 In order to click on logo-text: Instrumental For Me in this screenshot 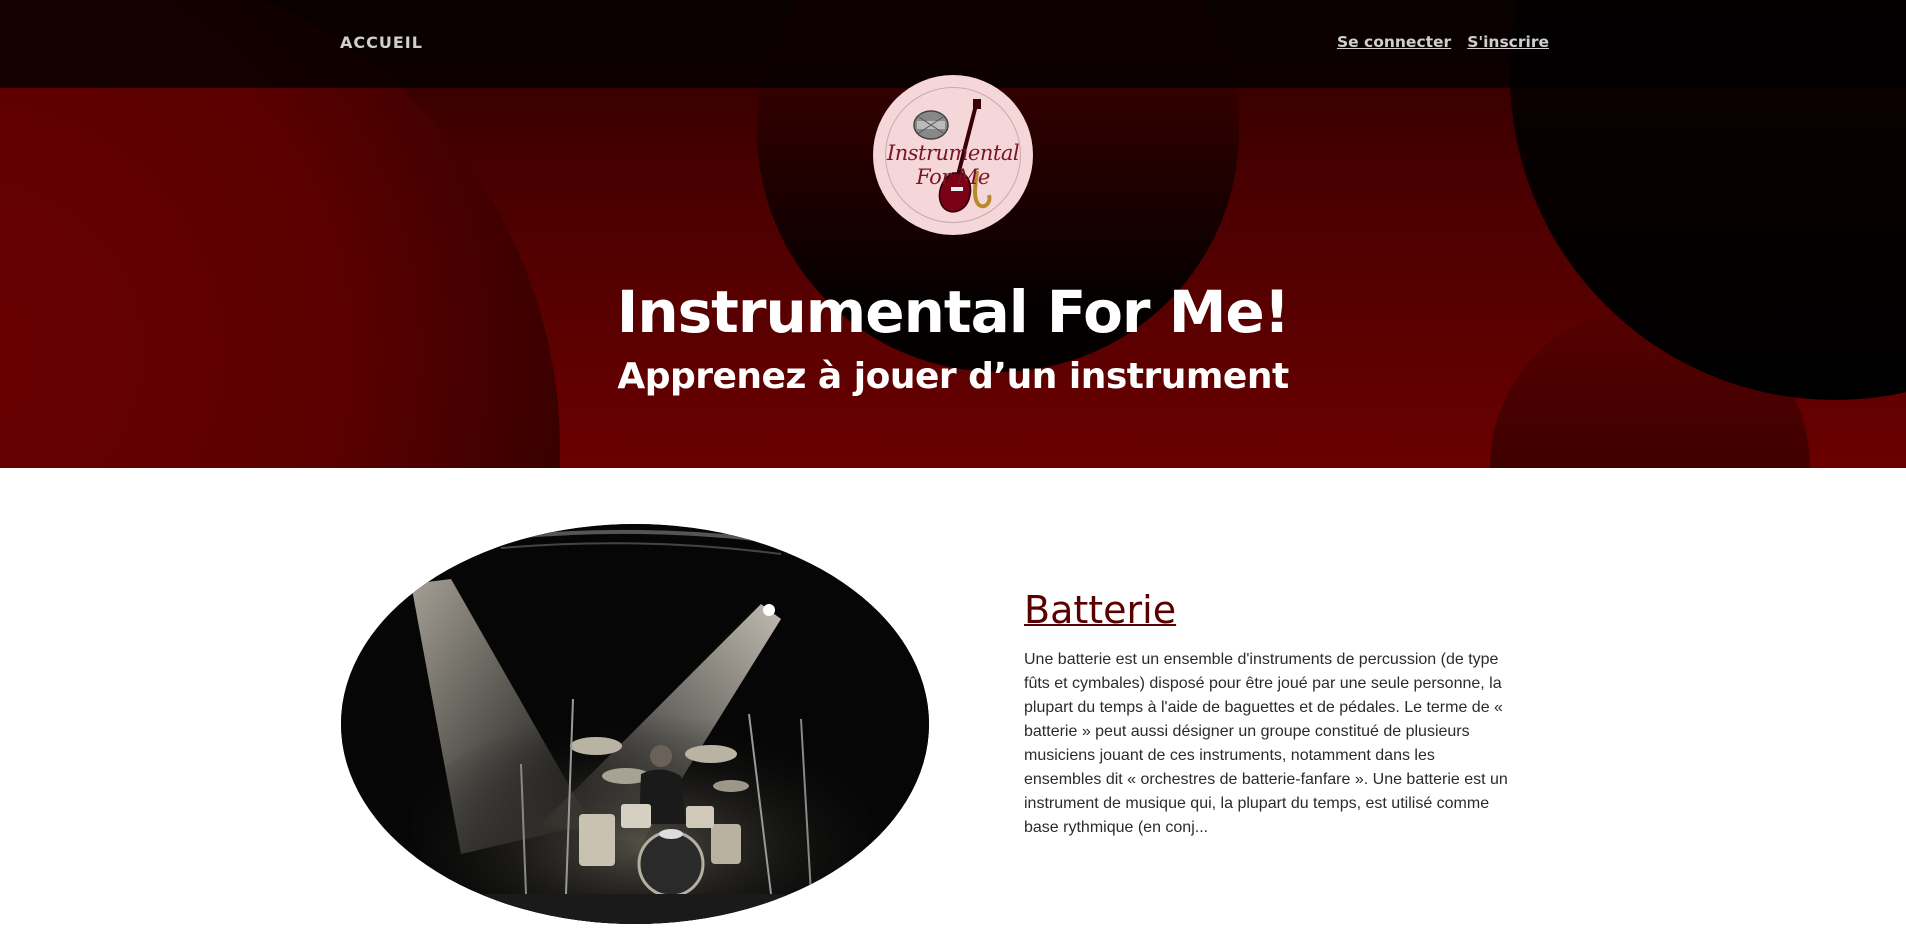, I will do `click(953, 165)`.